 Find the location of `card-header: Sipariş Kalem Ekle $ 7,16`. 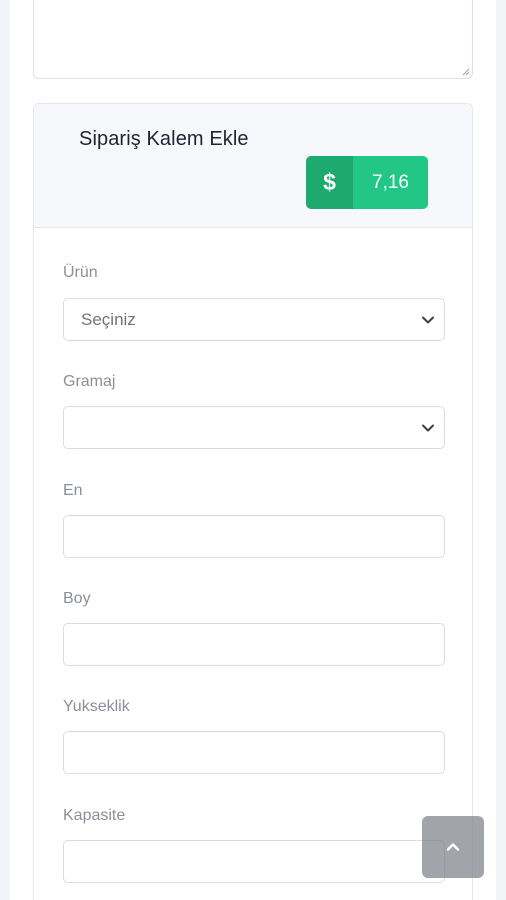

card-header: Sipariş Kalem Ekle $ 7,16 is located at coordinates (253, 166).